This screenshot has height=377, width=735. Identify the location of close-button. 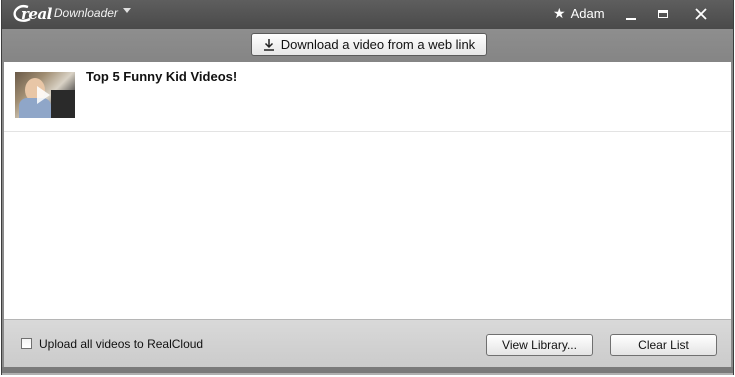
(701, 14).